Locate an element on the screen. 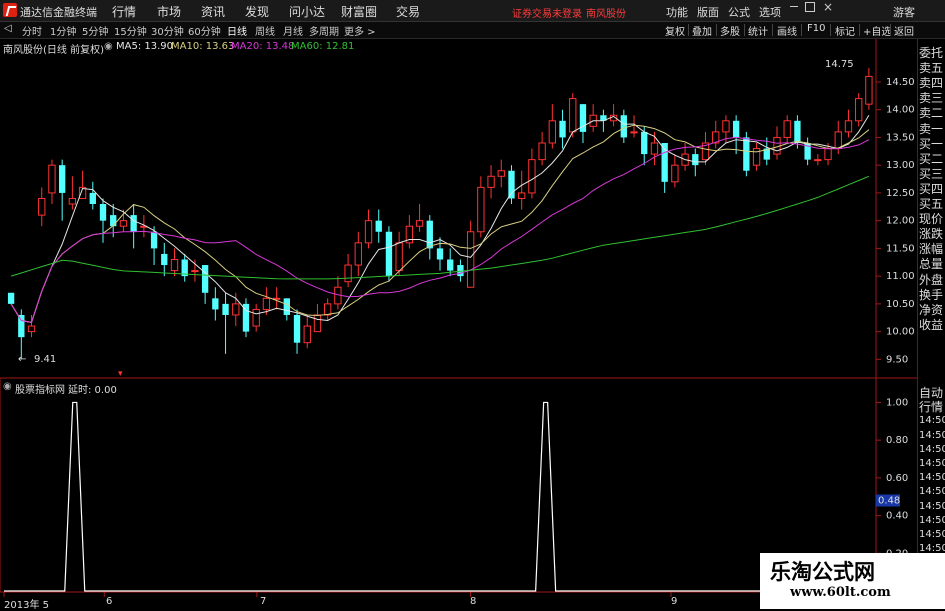 This screenshot has width=945, height=611. sidebar-quote-label: 卖二 is located at coordinates (931, 113).